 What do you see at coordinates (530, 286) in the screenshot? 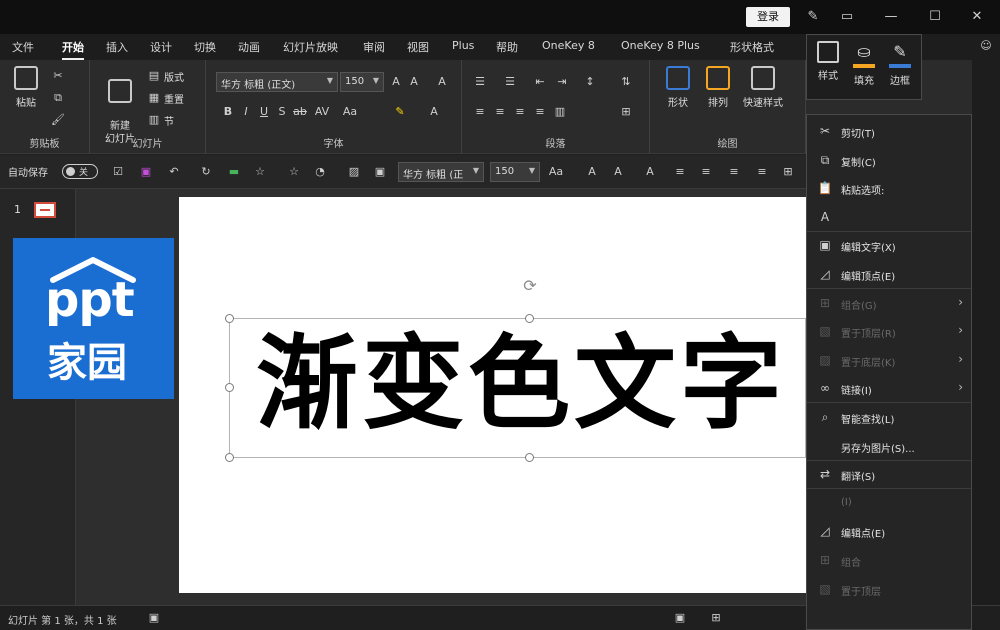
I see `rotate-handle: ⟳` at bounding box center [530, 286].